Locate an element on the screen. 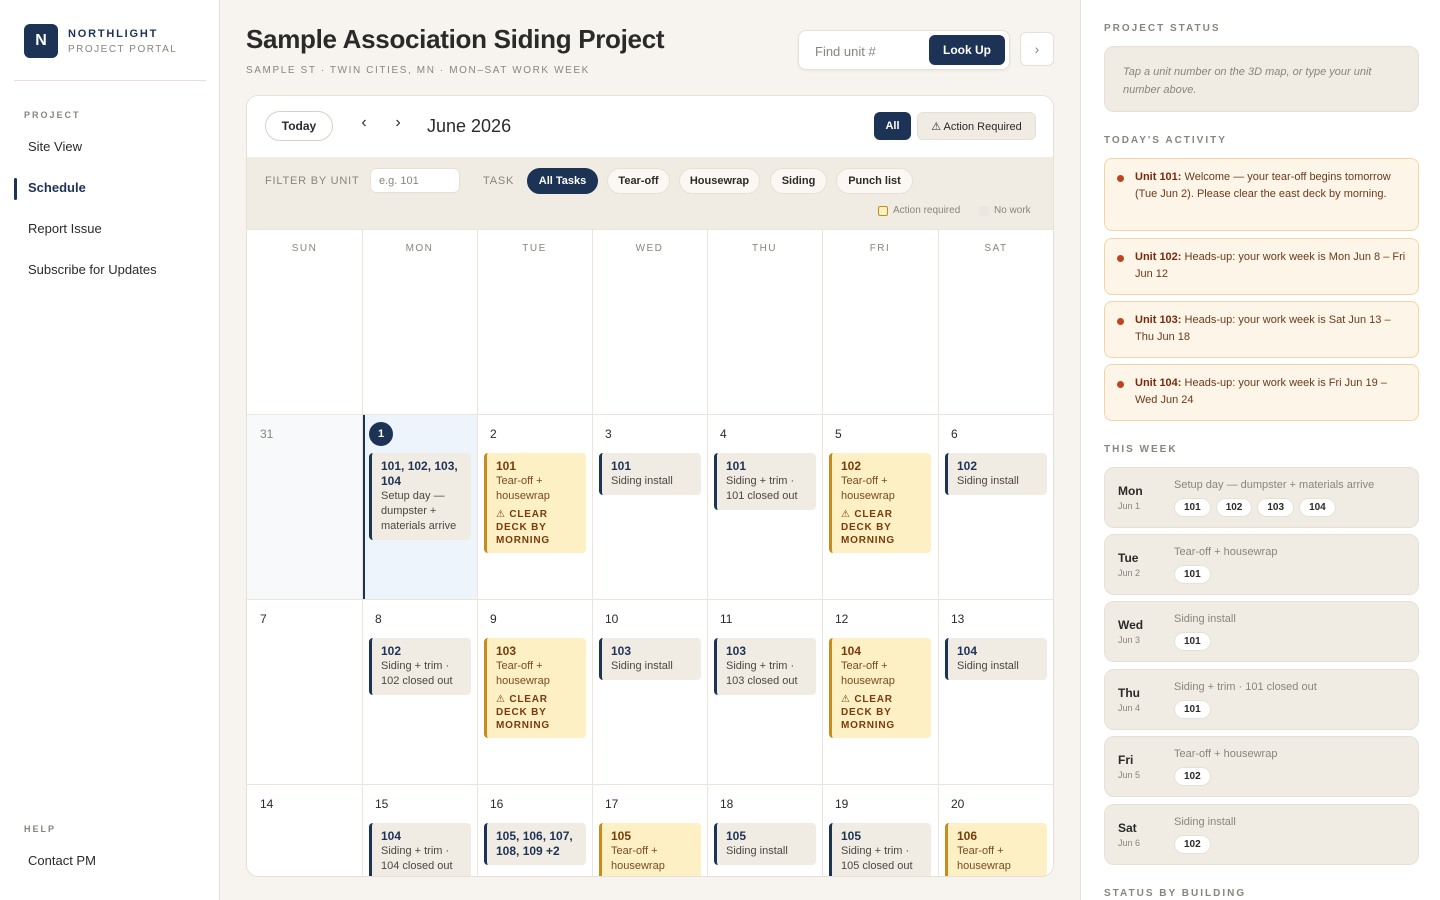 The height and width of the screenshot is (900, 1440). week-day-card: Wed Jun 3 Siding install 101 is located at coordinates (1261, 631).